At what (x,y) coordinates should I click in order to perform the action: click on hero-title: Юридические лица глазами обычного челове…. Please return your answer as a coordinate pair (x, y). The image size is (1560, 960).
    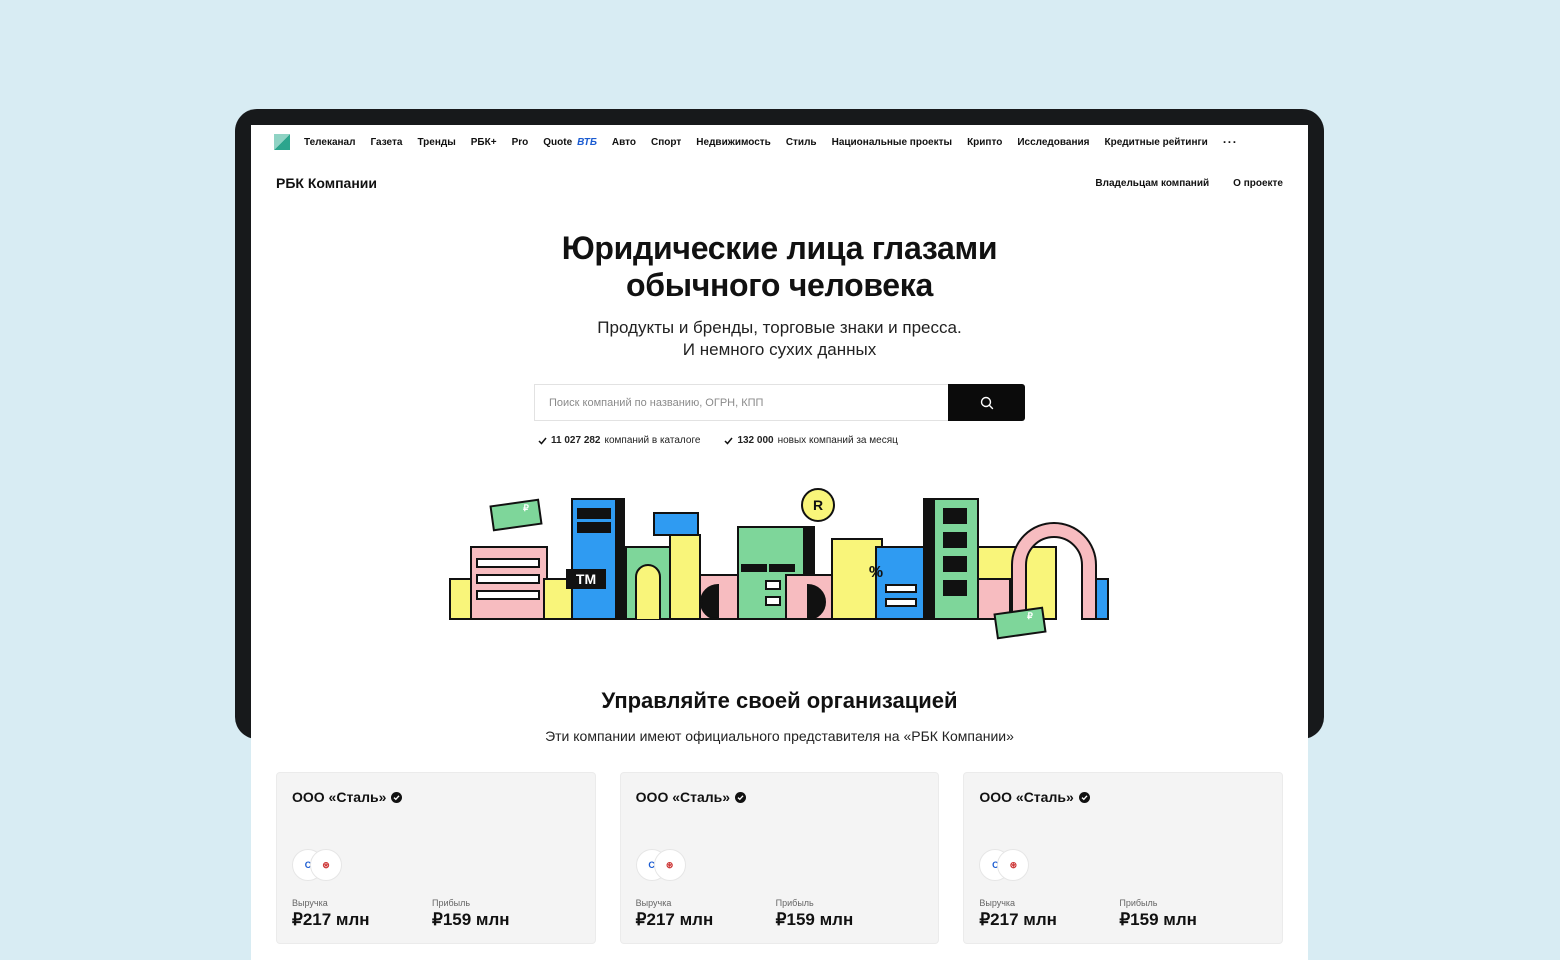
    Looking at the image, I should click on (779, 267).